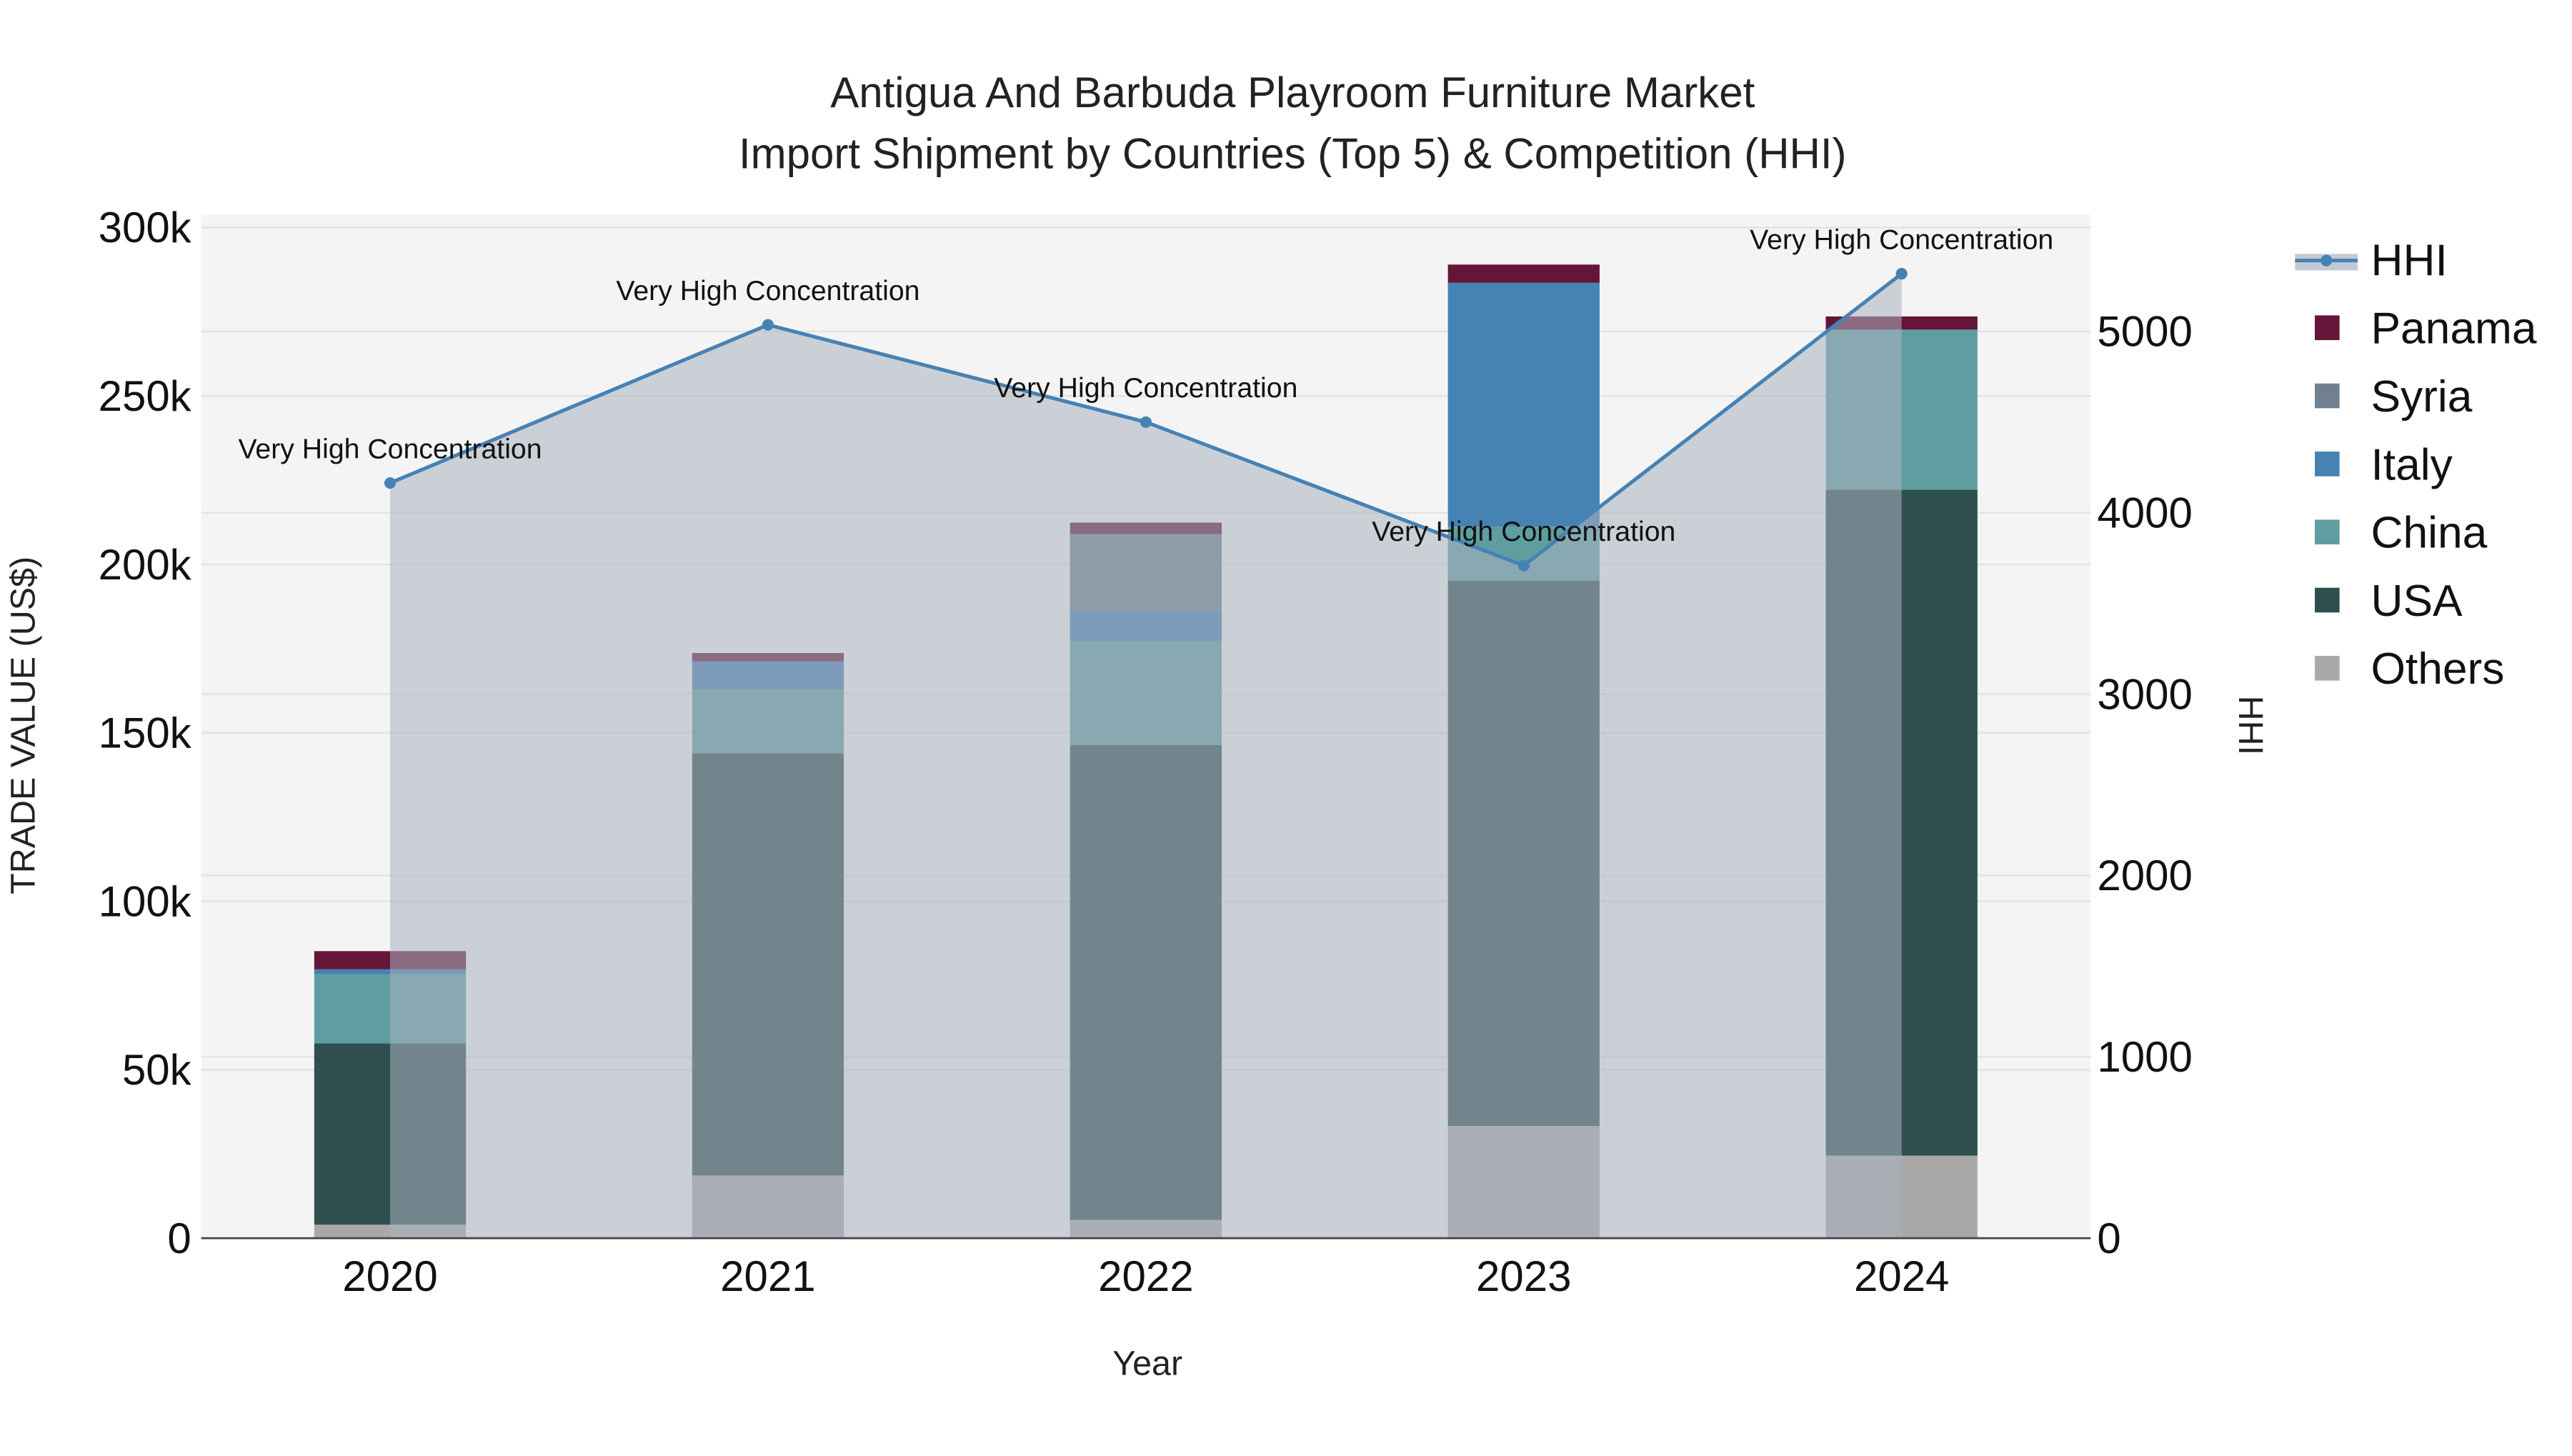 The width and height of the screenshot is (2572, 1456). Describe the element at coordinates (157, 1070) in the screenshot. I see `y-tick-label: 50k` at that location.